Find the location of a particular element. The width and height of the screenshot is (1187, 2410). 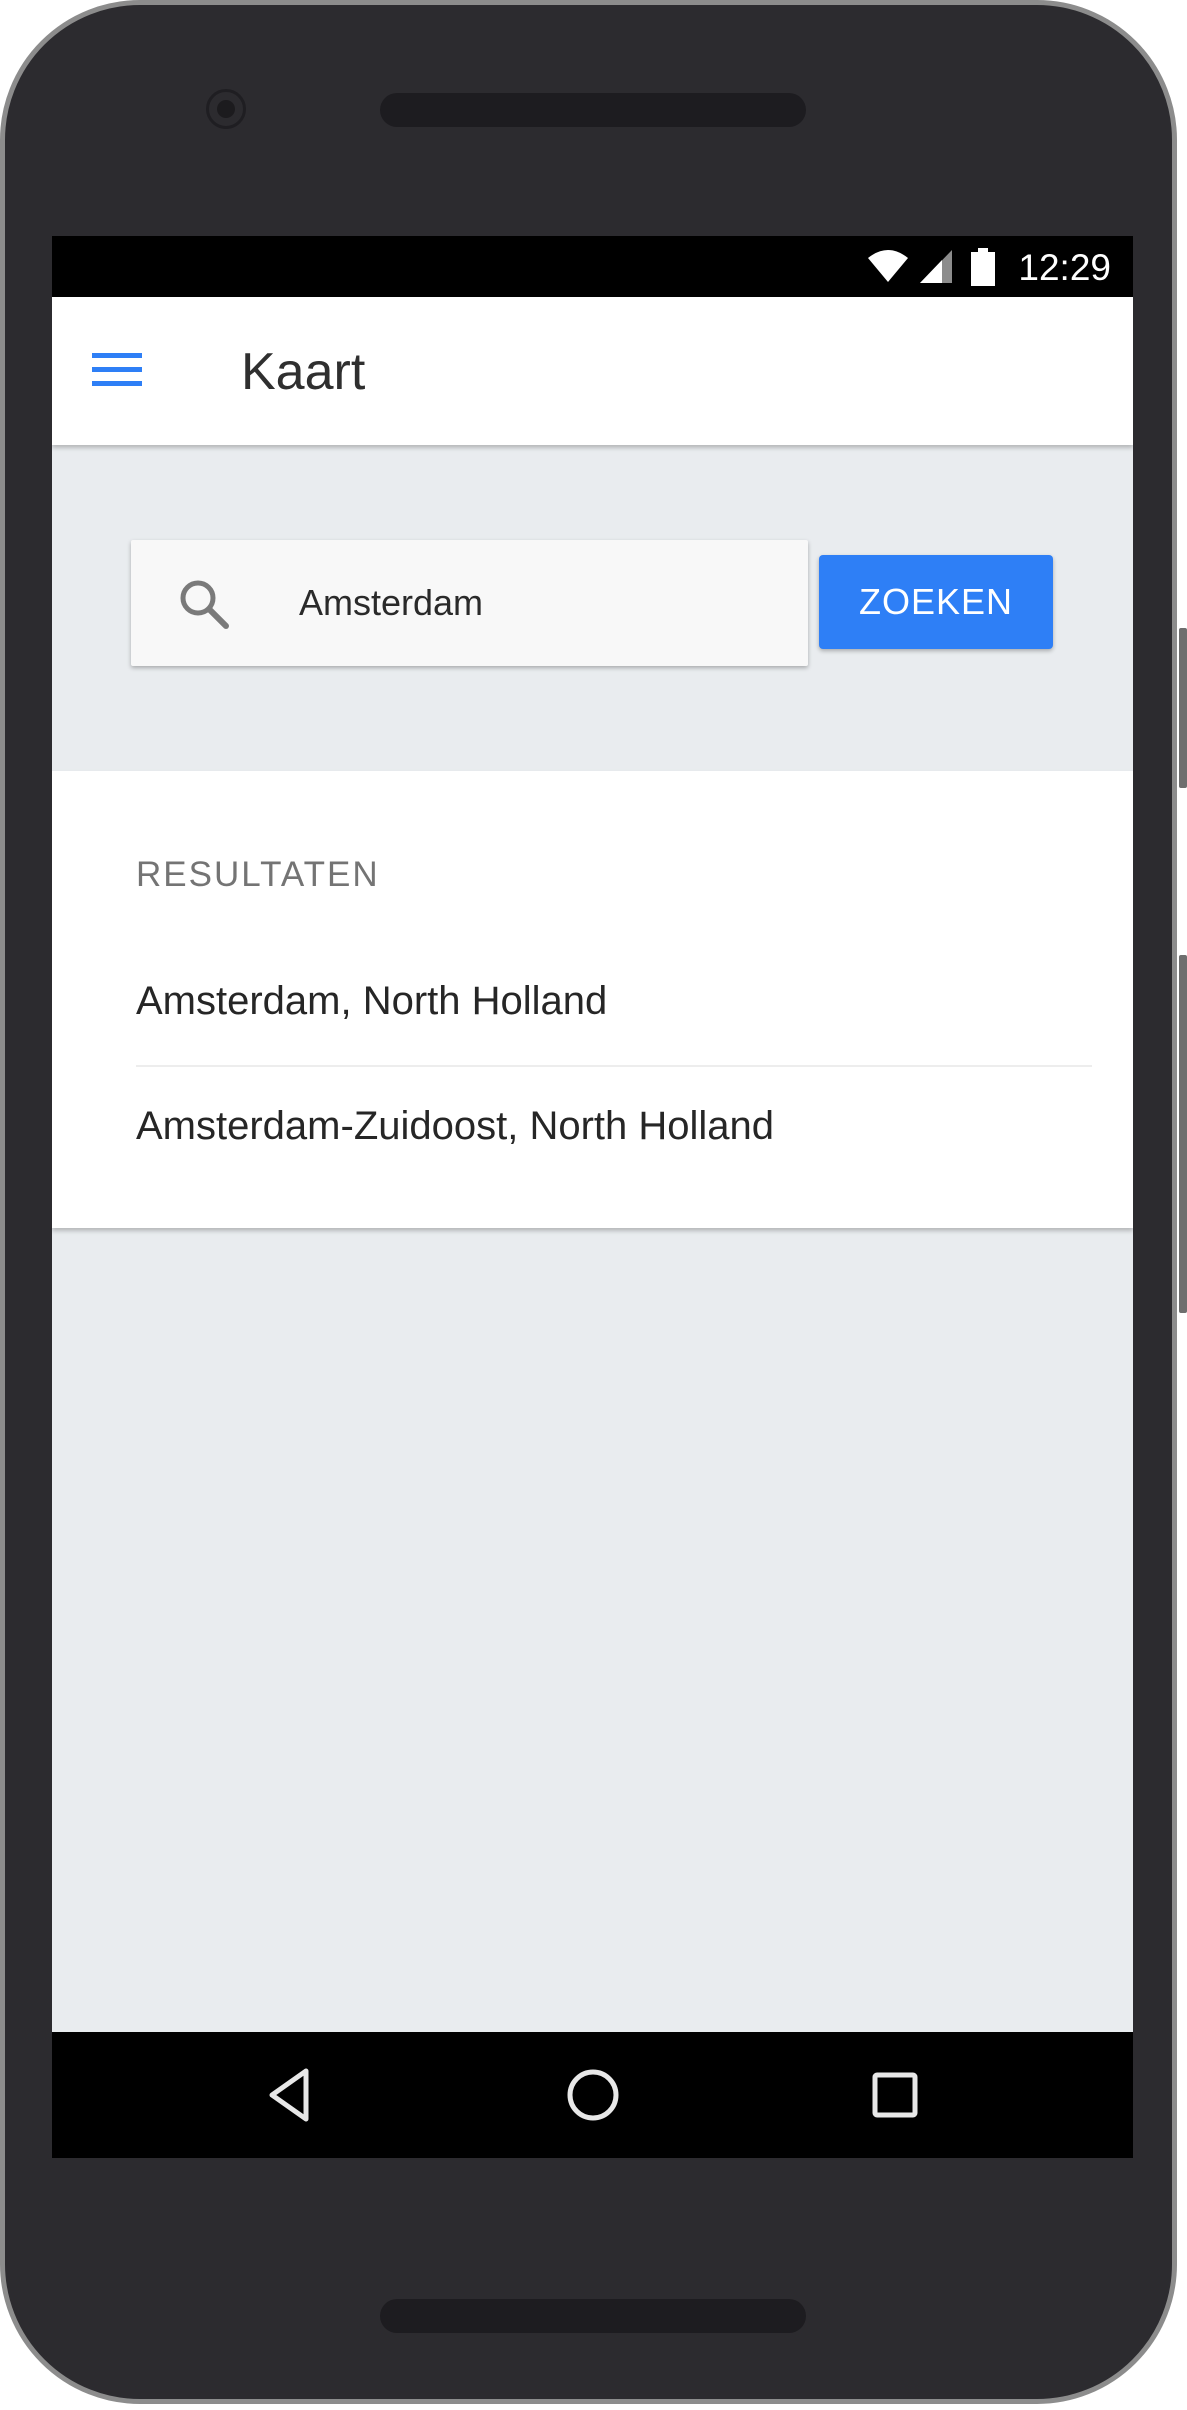

app-bar: Kaart is located at coordinates (592, 371).